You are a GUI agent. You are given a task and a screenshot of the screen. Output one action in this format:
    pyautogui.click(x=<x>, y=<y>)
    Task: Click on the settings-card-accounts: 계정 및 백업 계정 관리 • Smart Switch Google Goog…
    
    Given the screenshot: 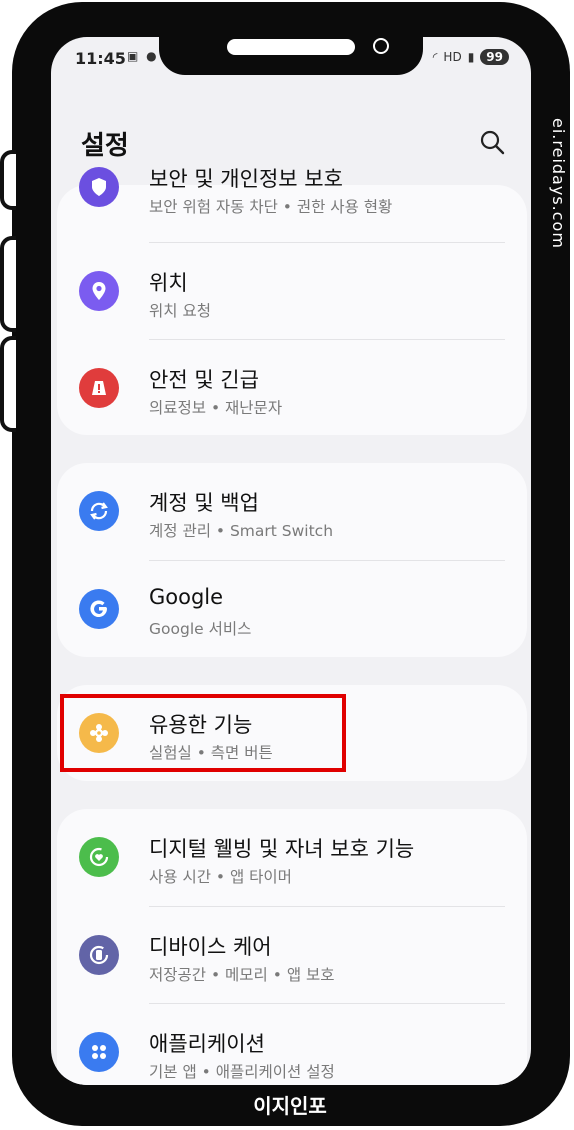 What is the action you would take?
    pyautogui.click(x=292, y=560)
    